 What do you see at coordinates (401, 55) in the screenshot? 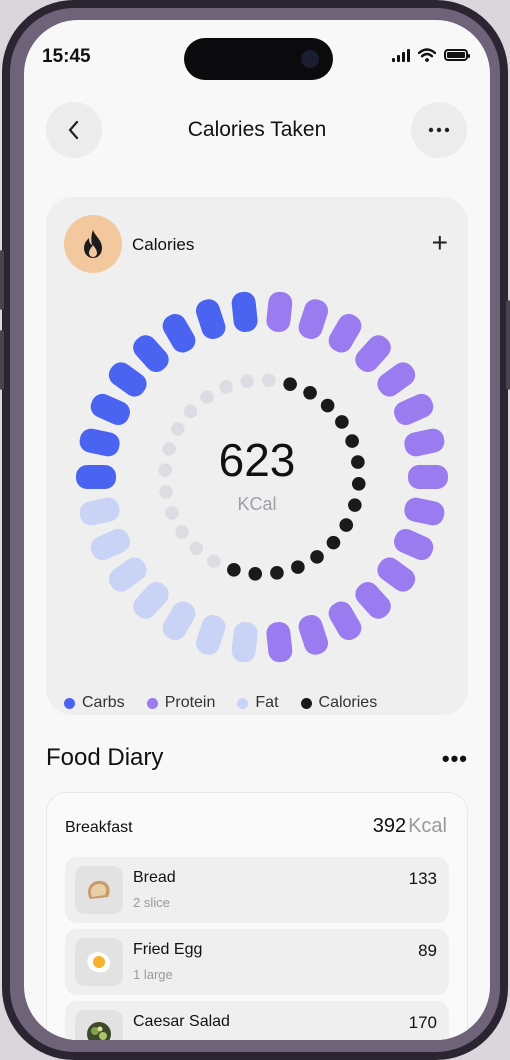
I see `signal-icon` at bounding box center [401, 55].